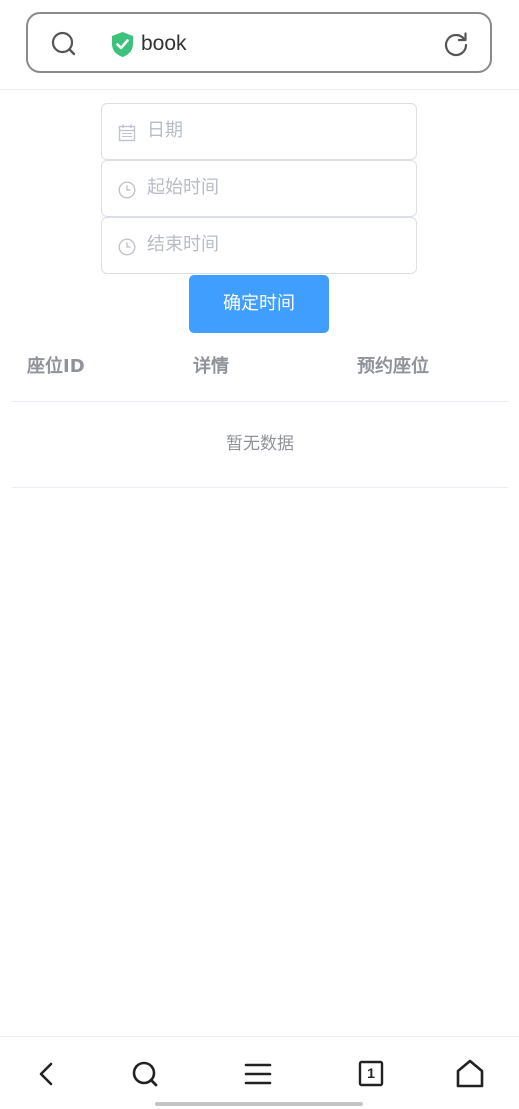 The height and width of the screenshot is (1109, 519). I want to click on table-header: 座位ID 详情 预约座位, so click(260, 371).